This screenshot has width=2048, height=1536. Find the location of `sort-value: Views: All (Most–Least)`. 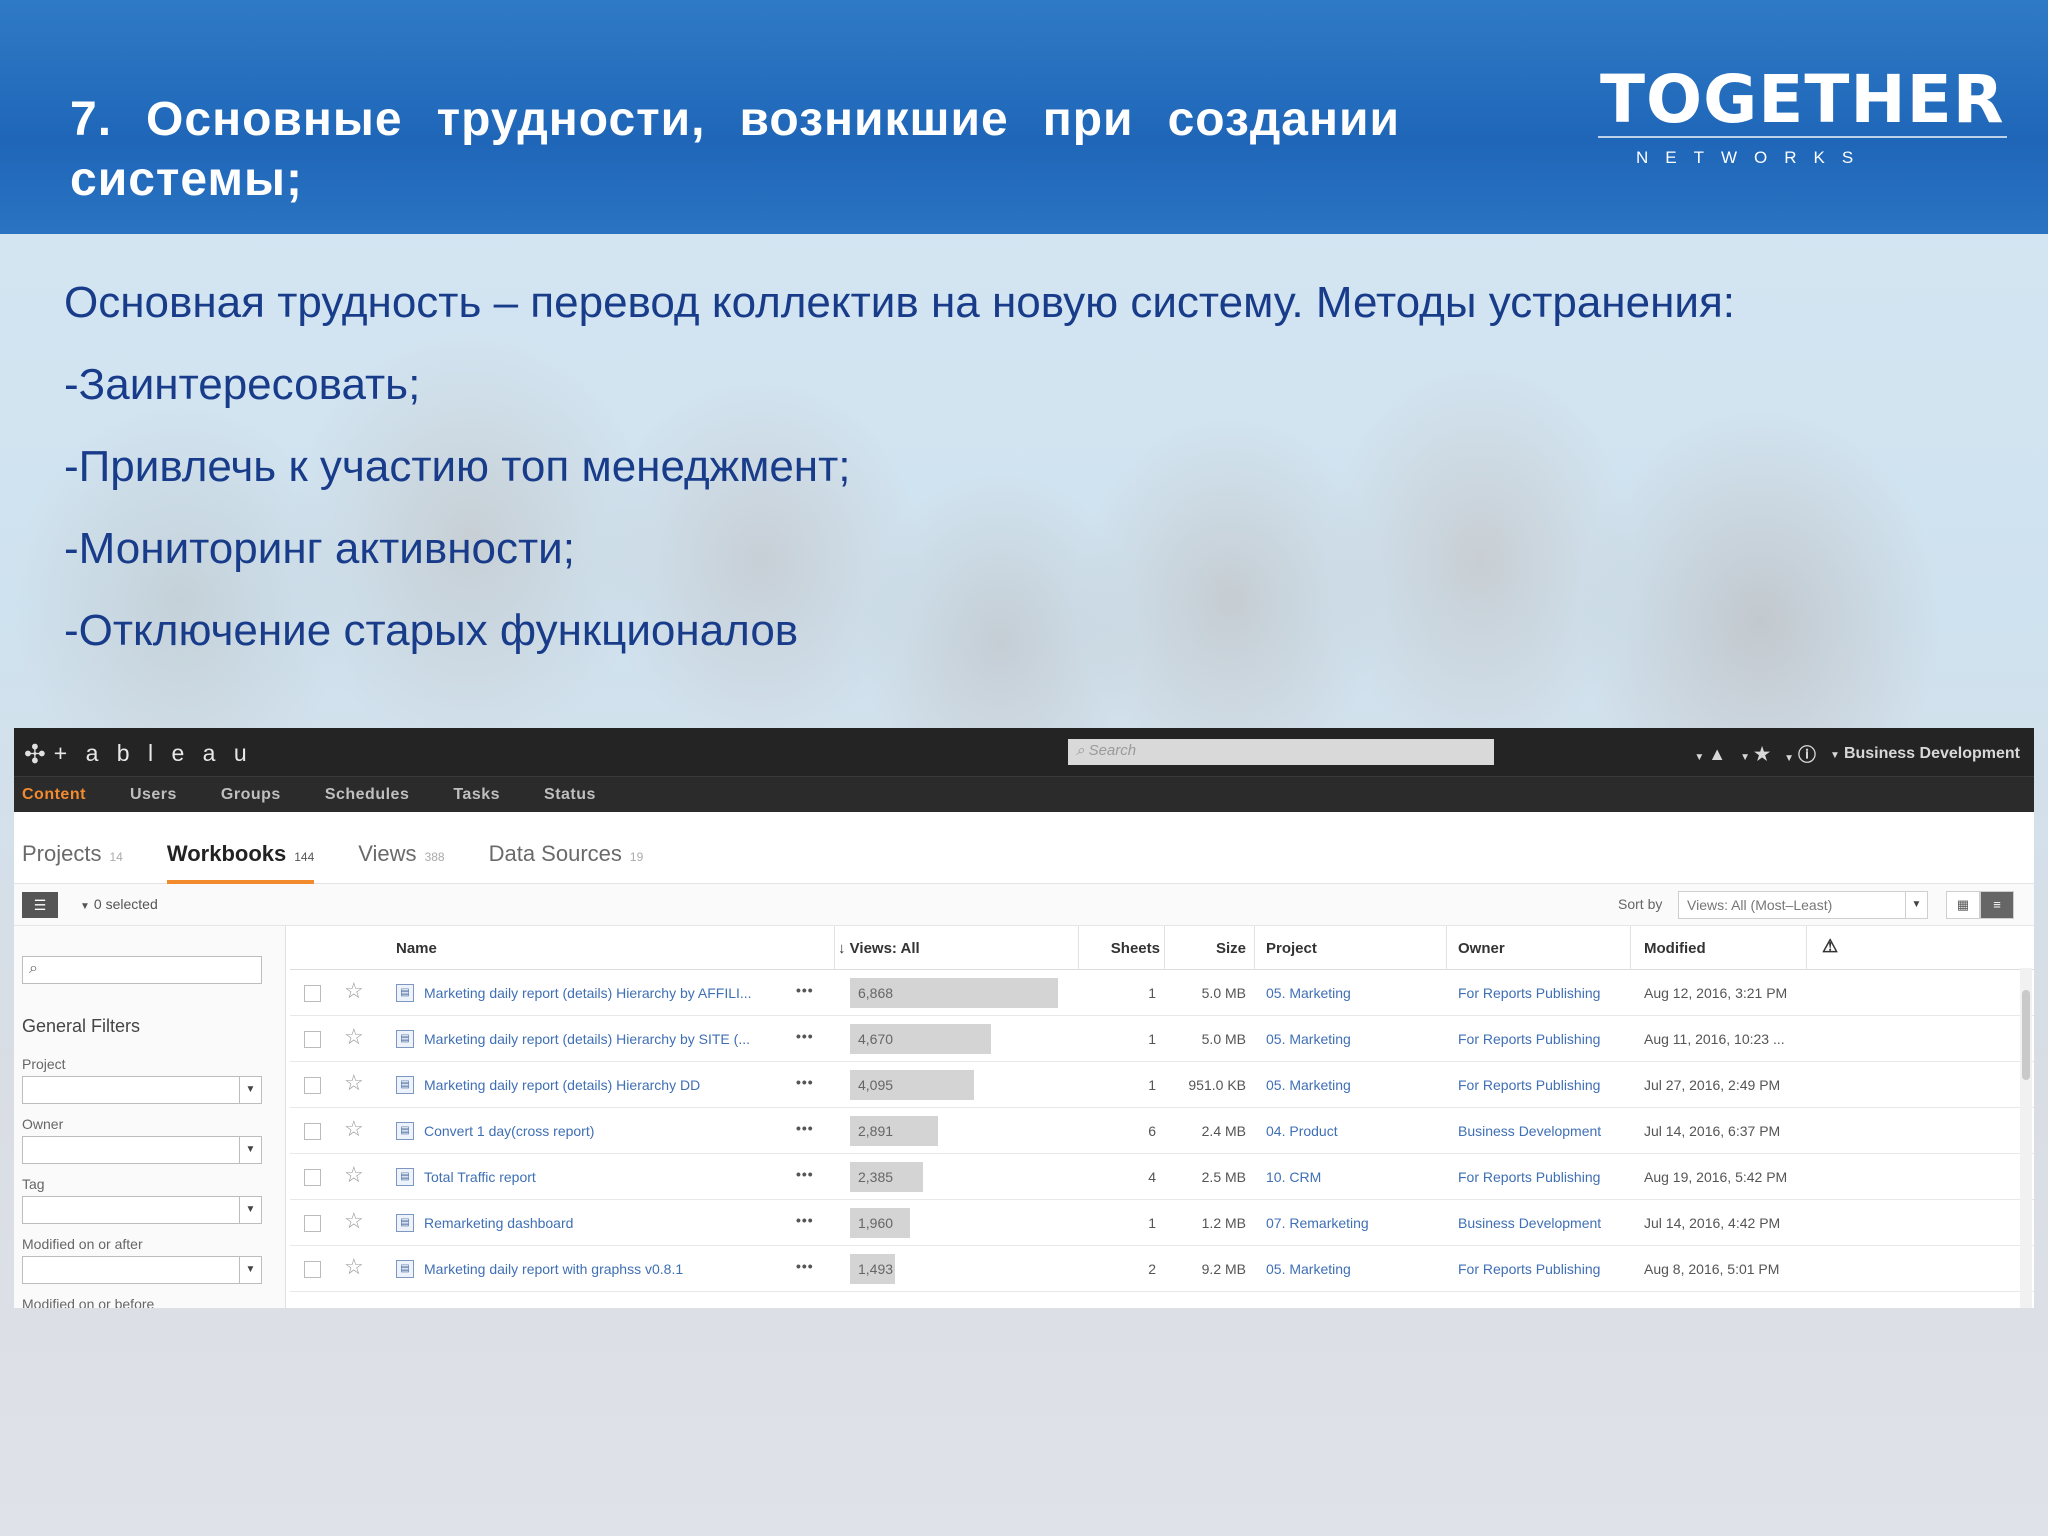

sort-value: Views: All (Most–Least) is located at coordinates (1760, 905).